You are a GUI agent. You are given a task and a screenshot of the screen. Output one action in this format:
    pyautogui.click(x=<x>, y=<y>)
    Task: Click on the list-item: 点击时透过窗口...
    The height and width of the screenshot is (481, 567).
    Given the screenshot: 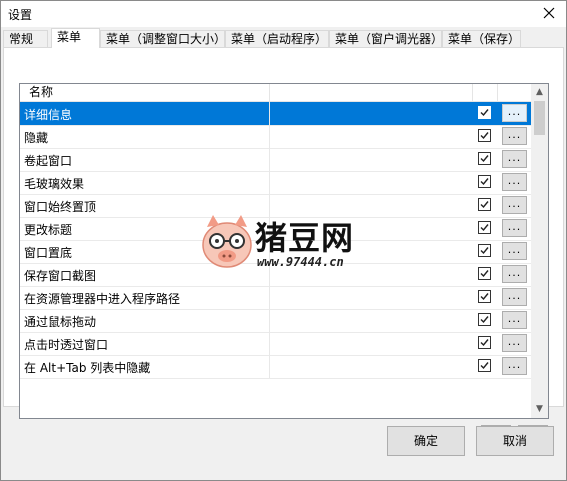 What is the action you would take?
    pyautogui.click(x=275, y=343)
    